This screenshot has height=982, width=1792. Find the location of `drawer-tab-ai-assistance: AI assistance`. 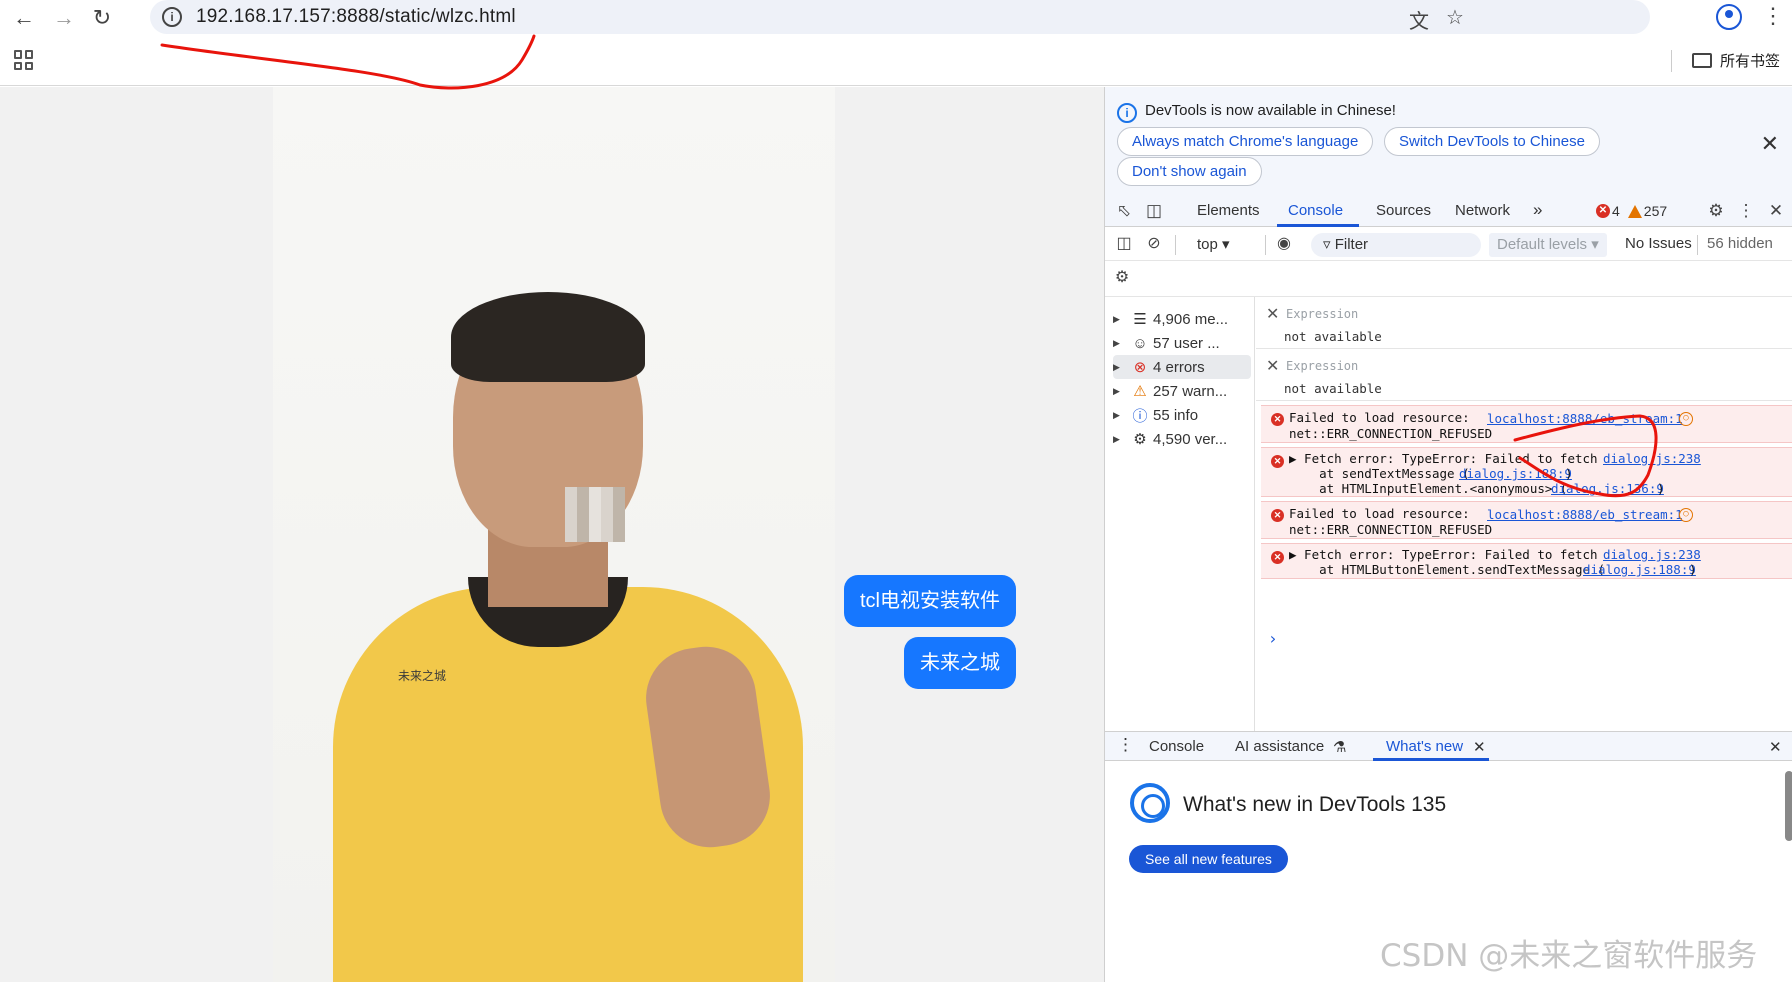

drawer-tab-ai-assistance: AI assistance is located at coordinates (1279, 746).